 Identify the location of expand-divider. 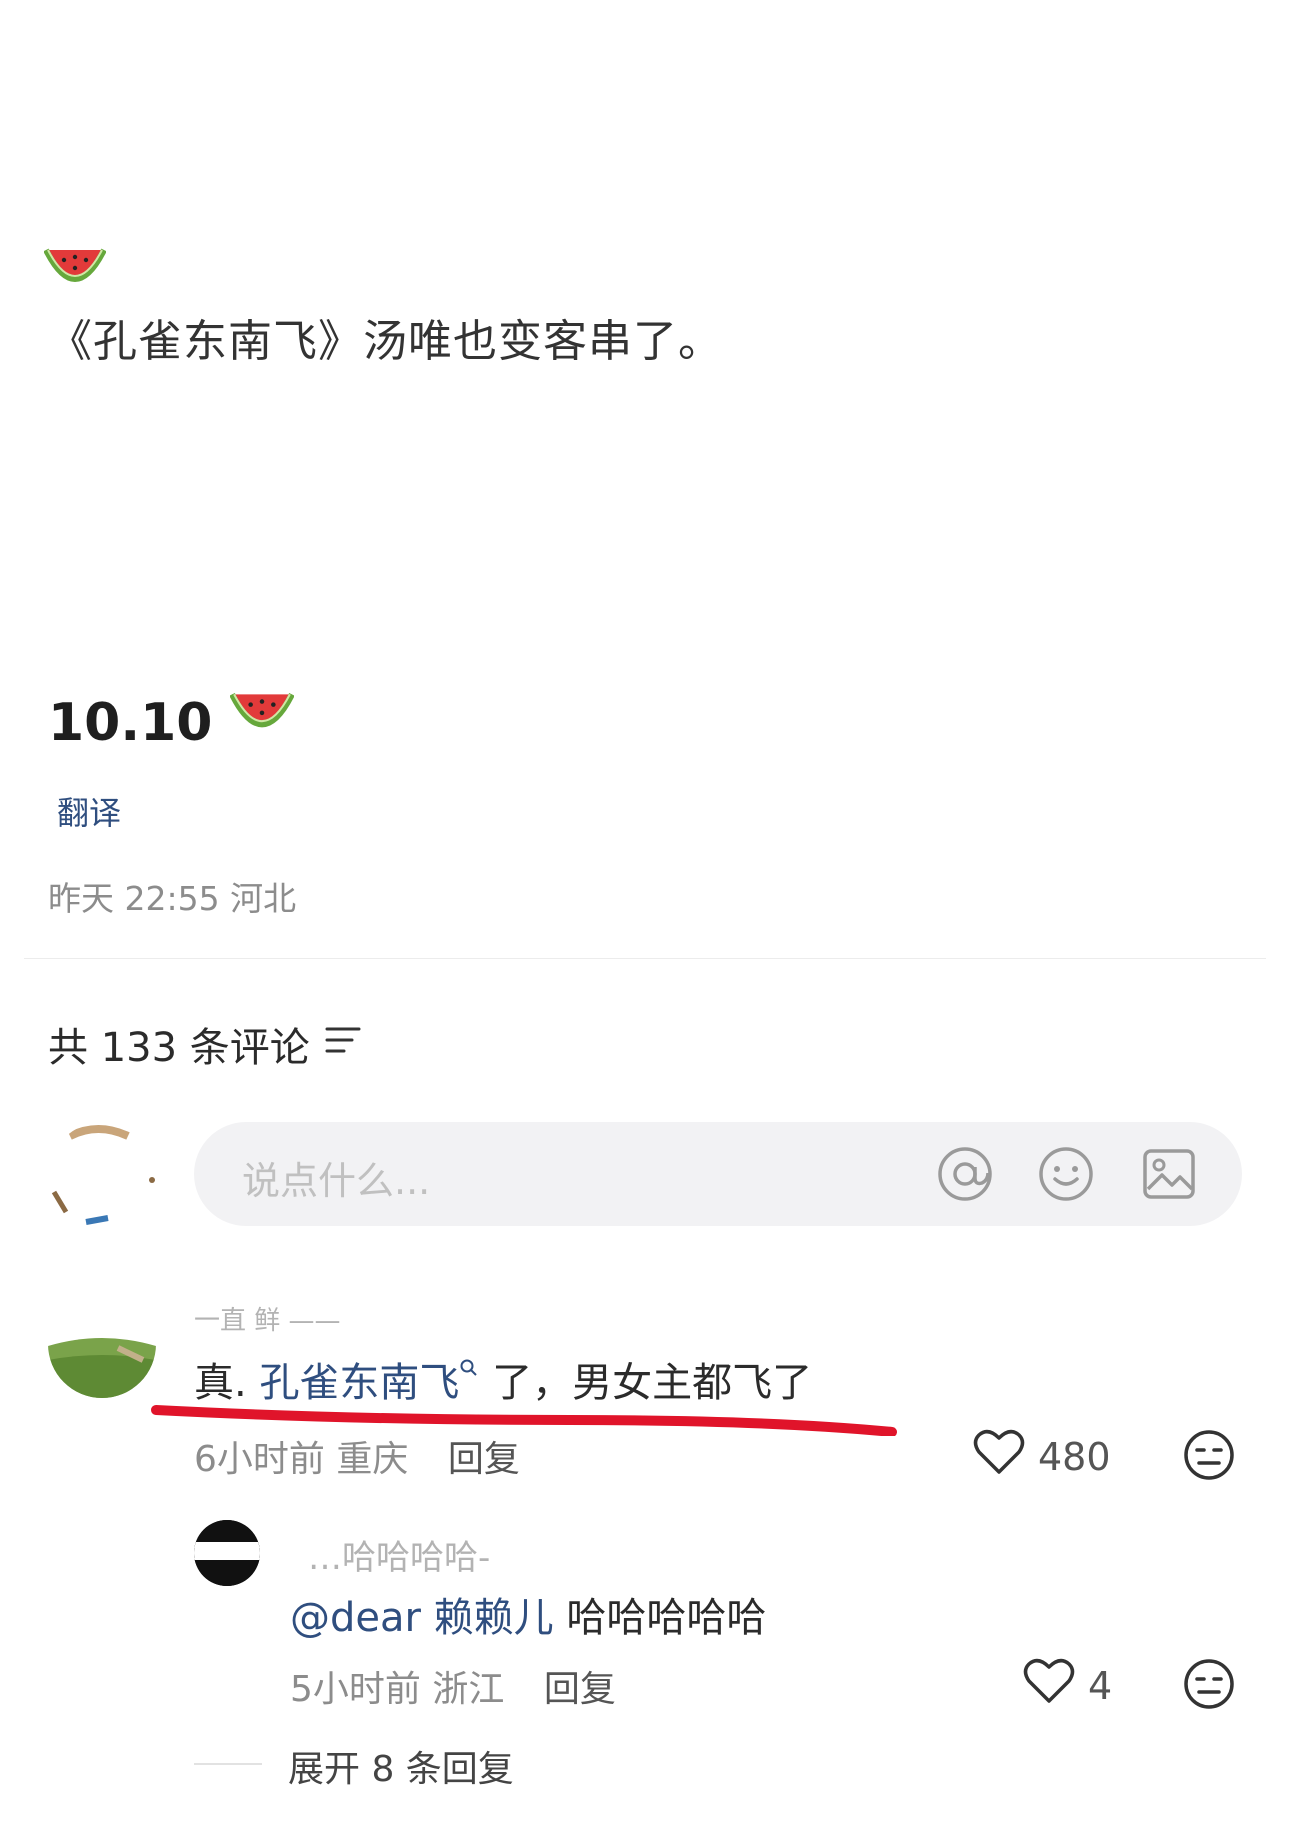
(228, 1764).